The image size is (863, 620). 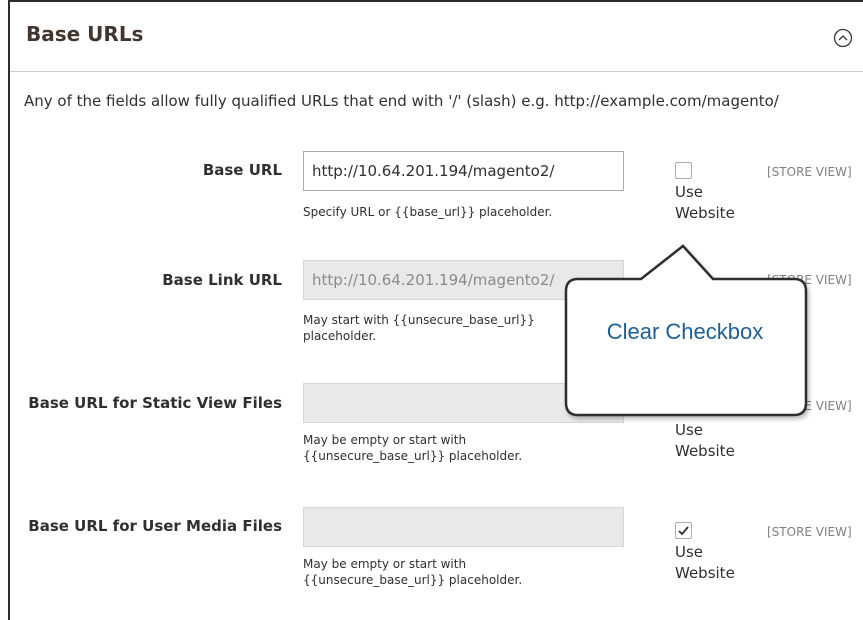 What do you see at coordinates (436, 71) in the screenshot?
I see `section-divider` at bounding box center [436, 71].